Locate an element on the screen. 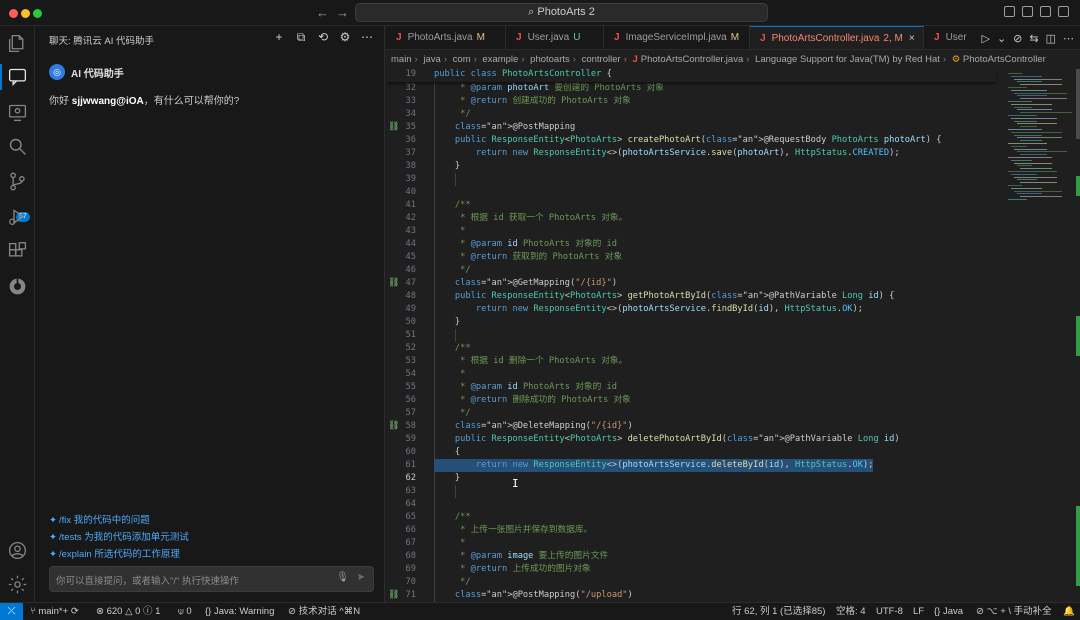 The image size is (1080, 620). breadcrumb-item: controller is located at coordinates (601, 59).